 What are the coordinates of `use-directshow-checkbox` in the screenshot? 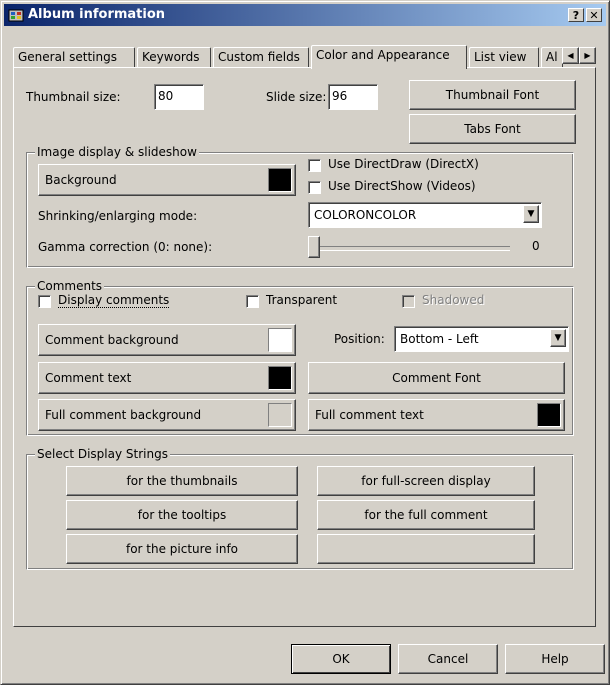 It's located at (314, 187).